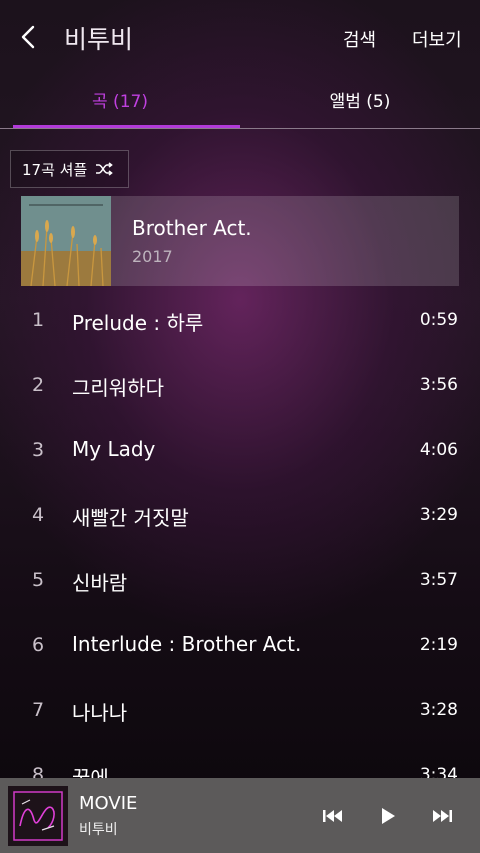  What do you see at coordinates (438, 385) in the screenshot?
I see `track-duration: 3:56` at bounding box center [438, 385].